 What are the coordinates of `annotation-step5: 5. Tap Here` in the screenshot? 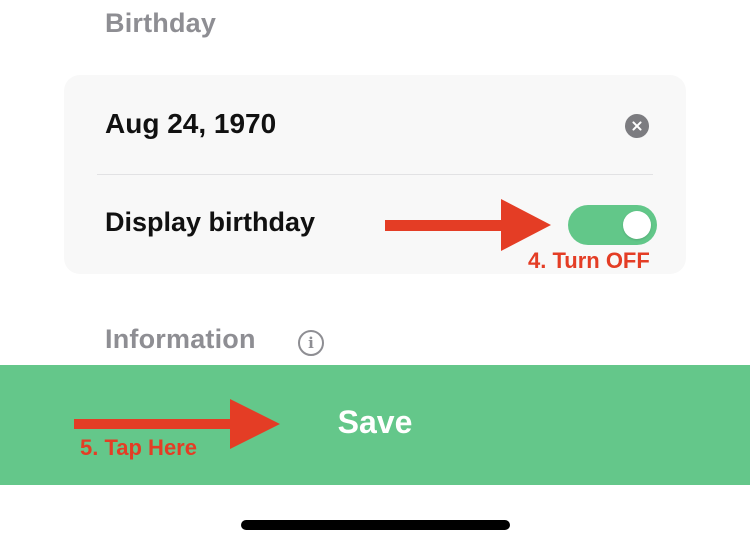 It's located at (138, 447).